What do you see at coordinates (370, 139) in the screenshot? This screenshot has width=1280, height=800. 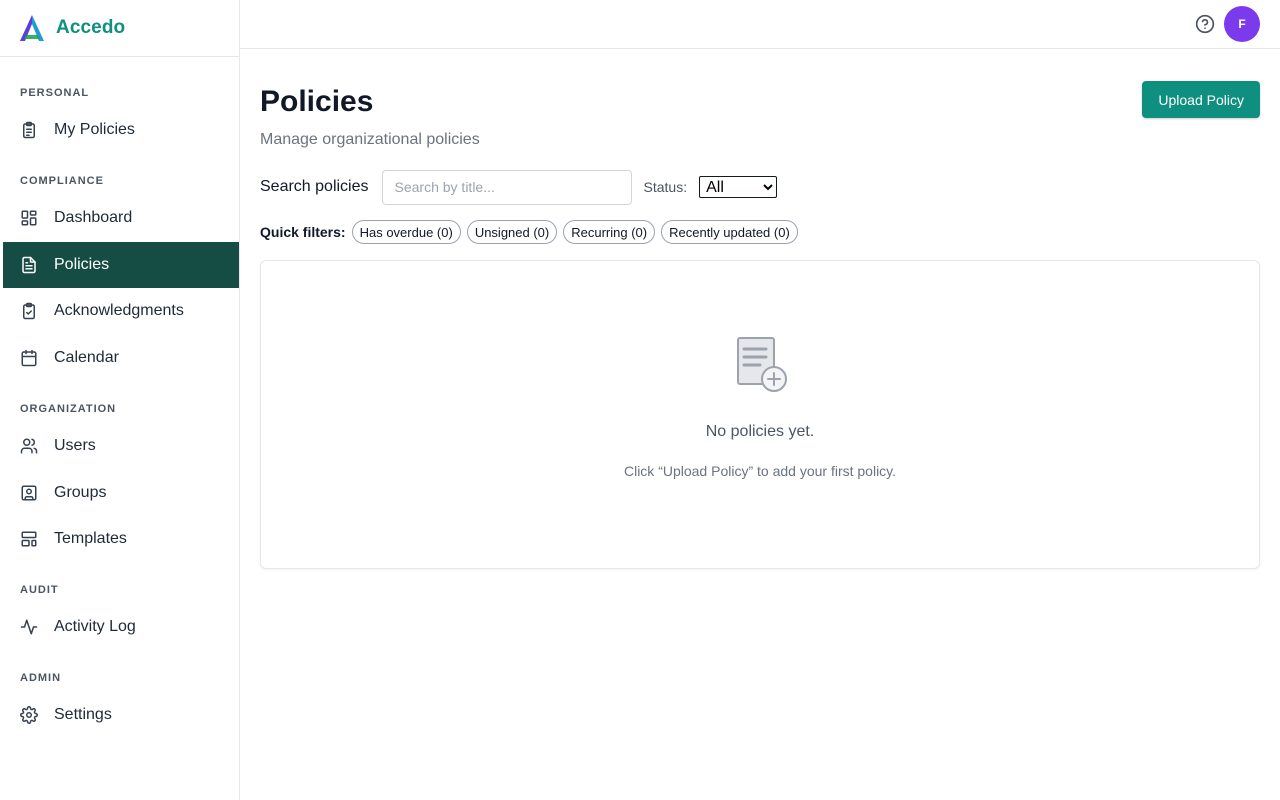 I see `page-subtitle: Manage organizational policies` at bounding box center [370, 139].